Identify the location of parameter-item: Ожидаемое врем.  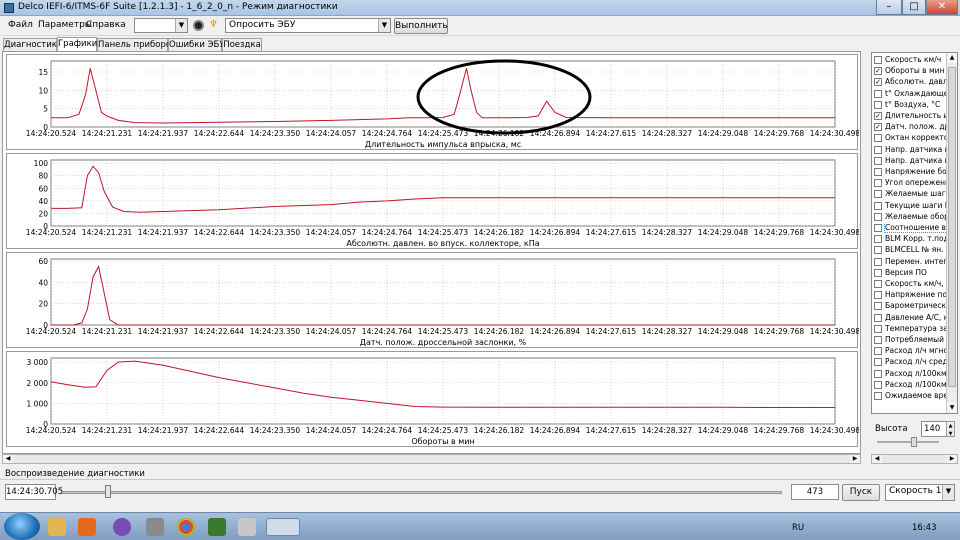
(910, 396).